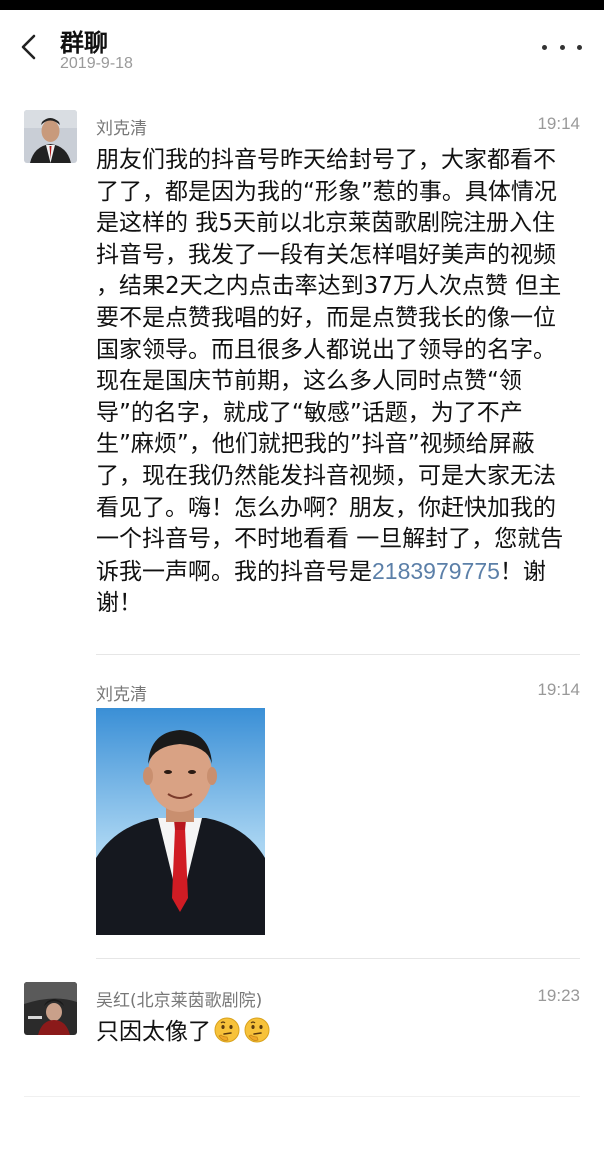 The image size is (604, 1162). I want to click on message-text: 只因太像了, so click(336, 1032).